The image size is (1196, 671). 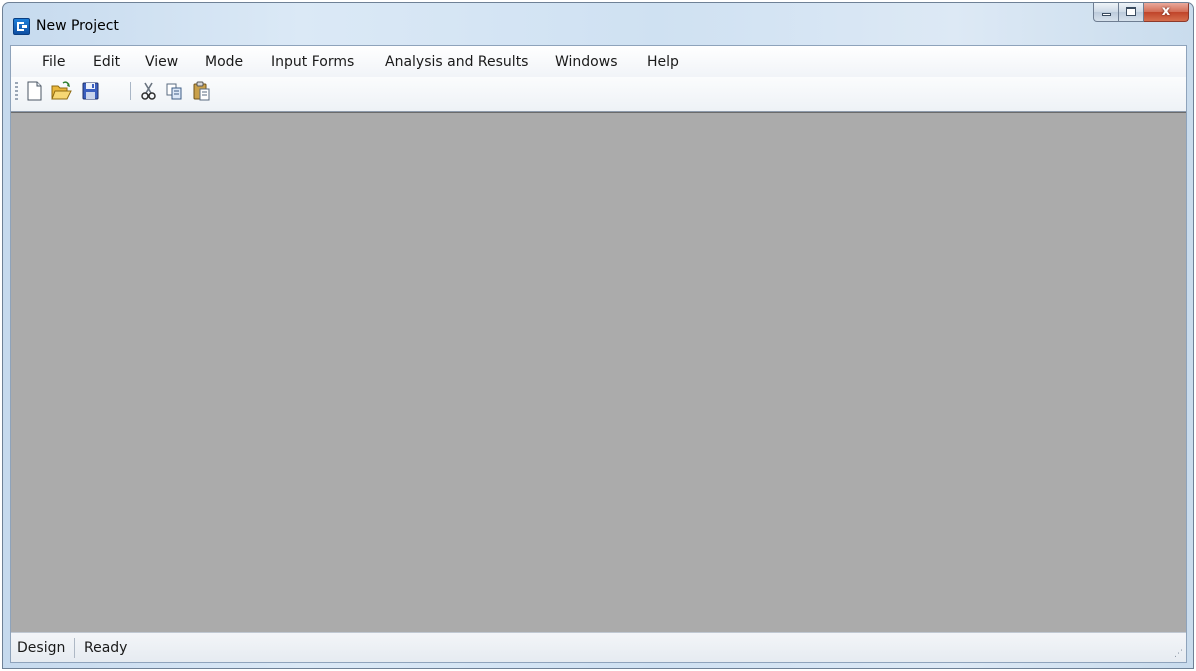 I want to click on menu-mode: Mode, so click(x=224, y=62).